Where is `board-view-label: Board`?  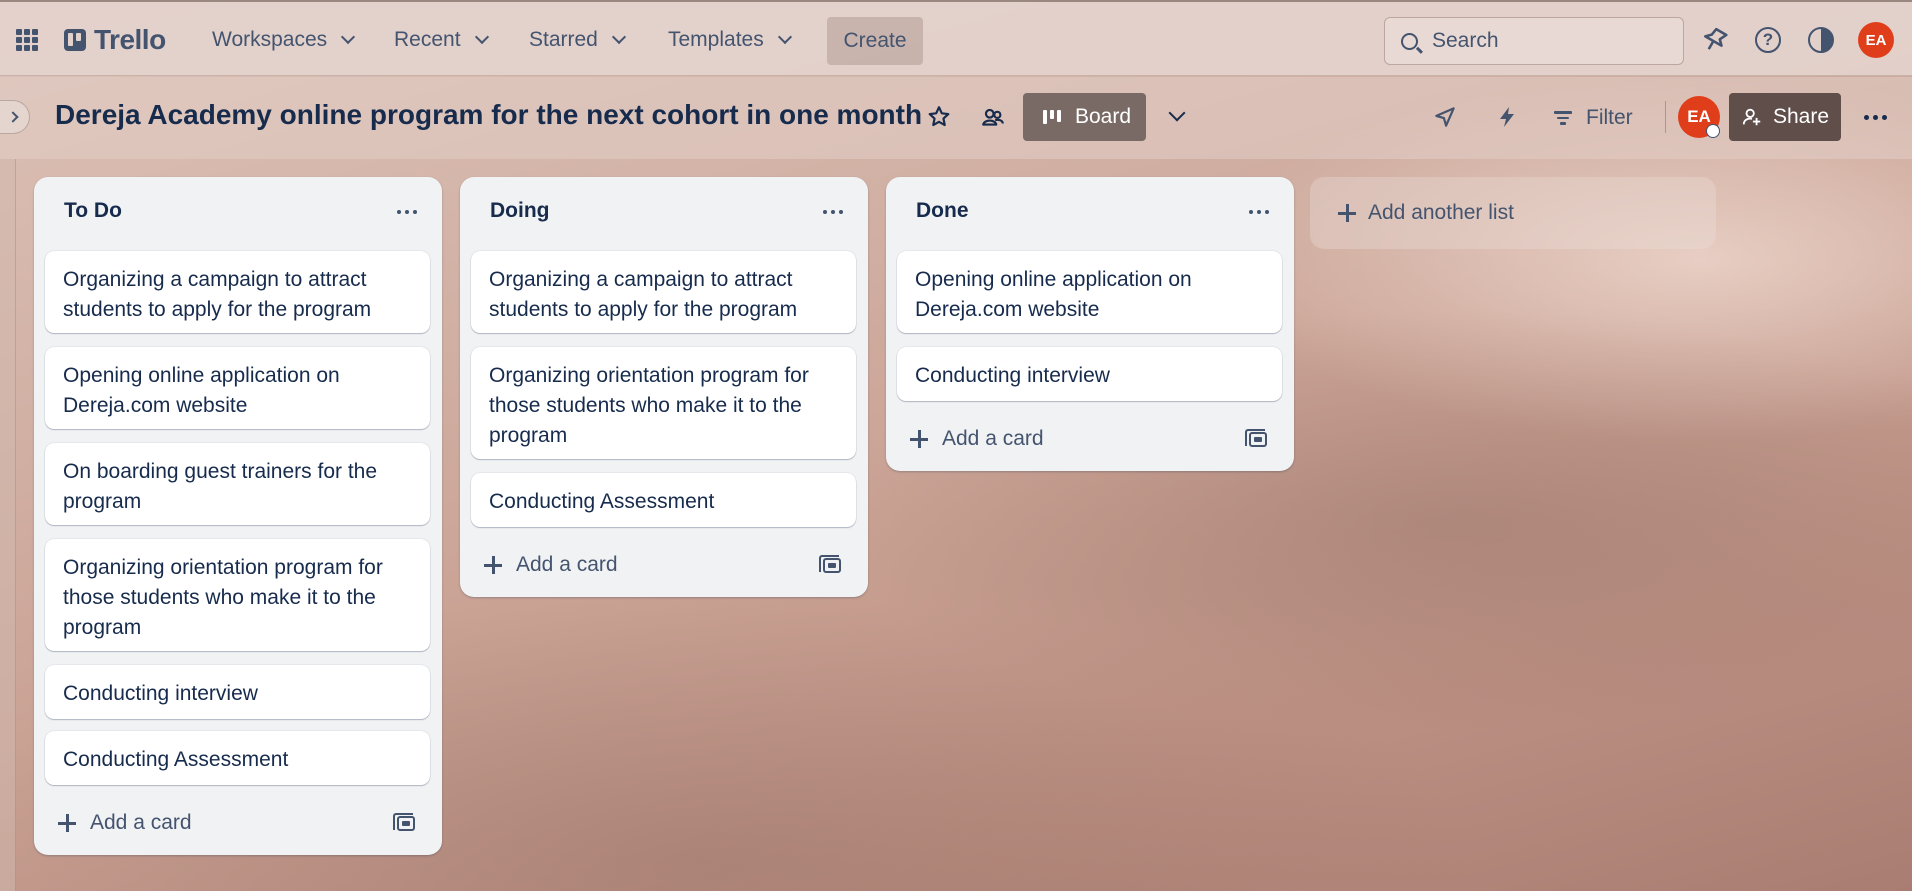 board-view-label: Board is located at coordinates (1103, 116).